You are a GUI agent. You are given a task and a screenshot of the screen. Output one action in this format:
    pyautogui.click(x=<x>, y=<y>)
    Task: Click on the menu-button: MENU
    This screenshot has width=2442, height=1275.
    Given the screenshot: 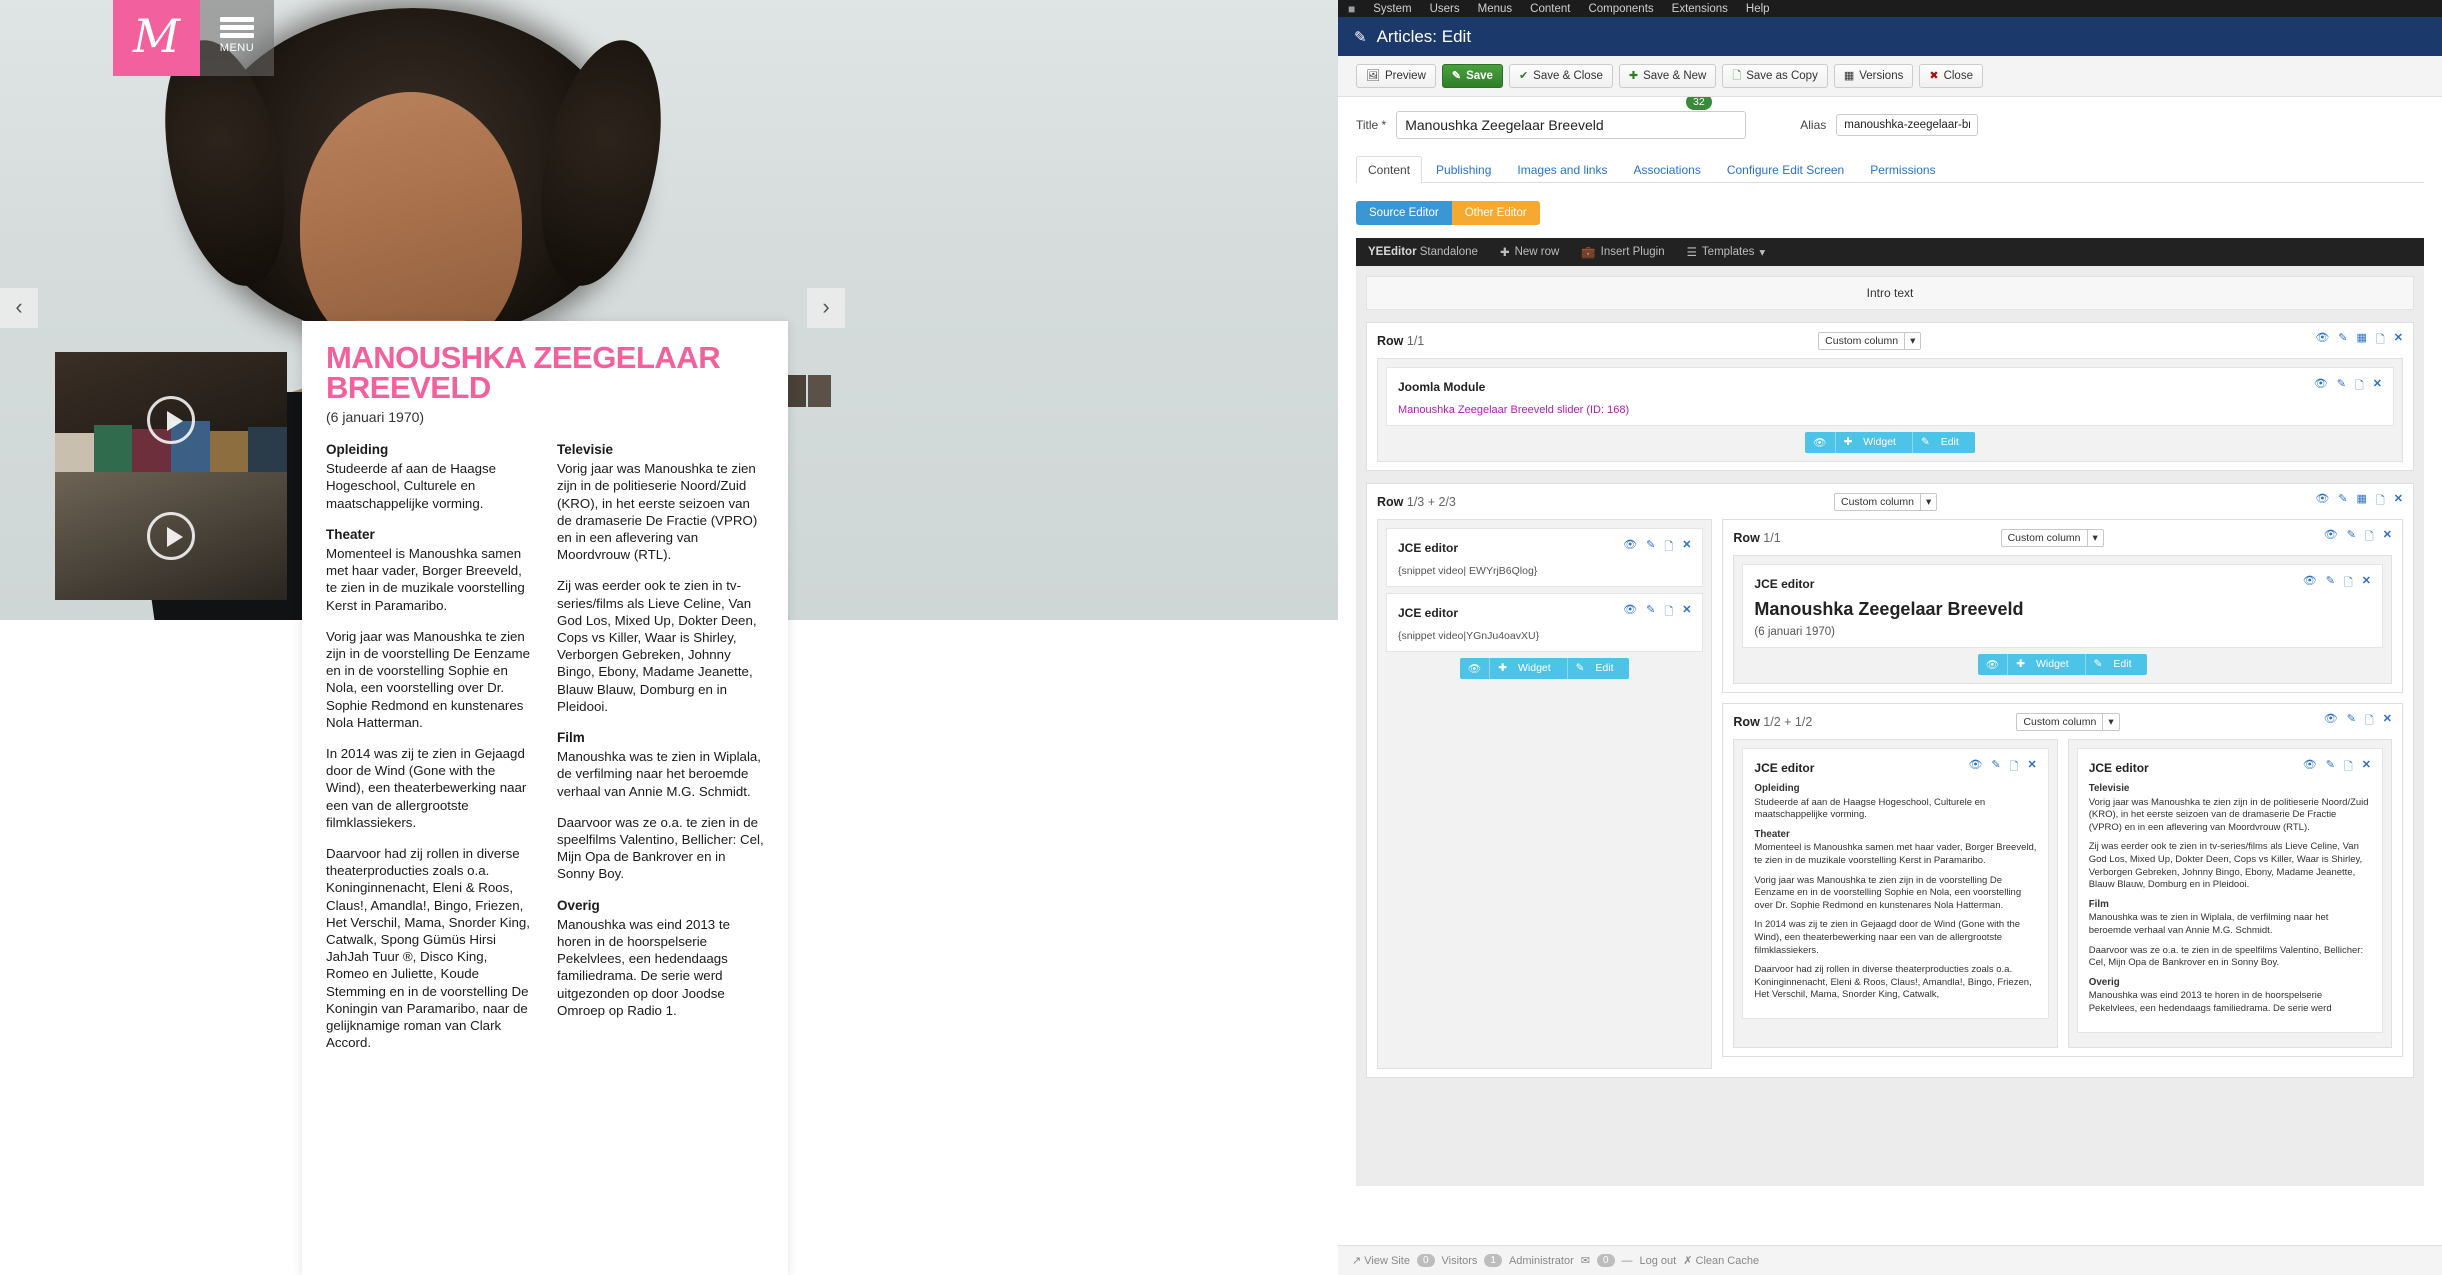 What is the action you would take?
    pyautogui.click(x=237, y=38)
    